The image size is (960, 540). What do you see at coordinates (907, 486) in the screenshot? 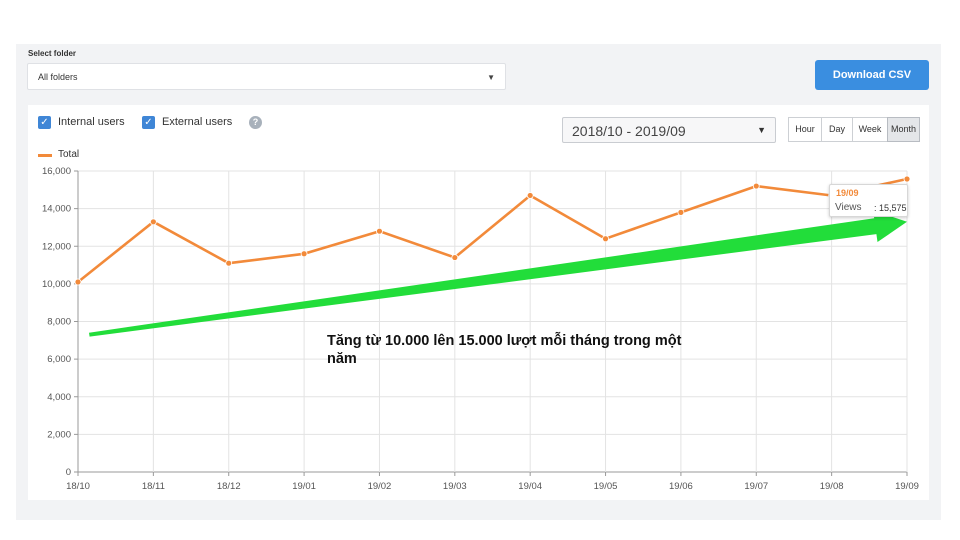
I see `x-tick-label: 19/09` at bounding box center [907, 486].